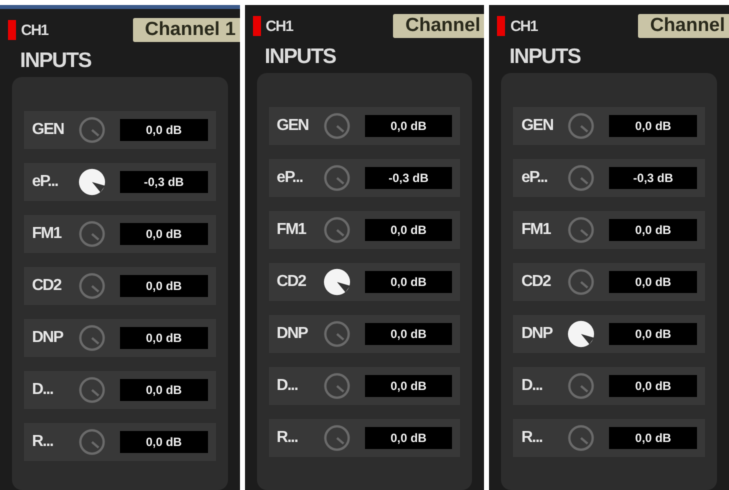 The height and width of the screenshot is (490, 729). I want to click on channel-name-field: Channel 1, so click(186, 30).